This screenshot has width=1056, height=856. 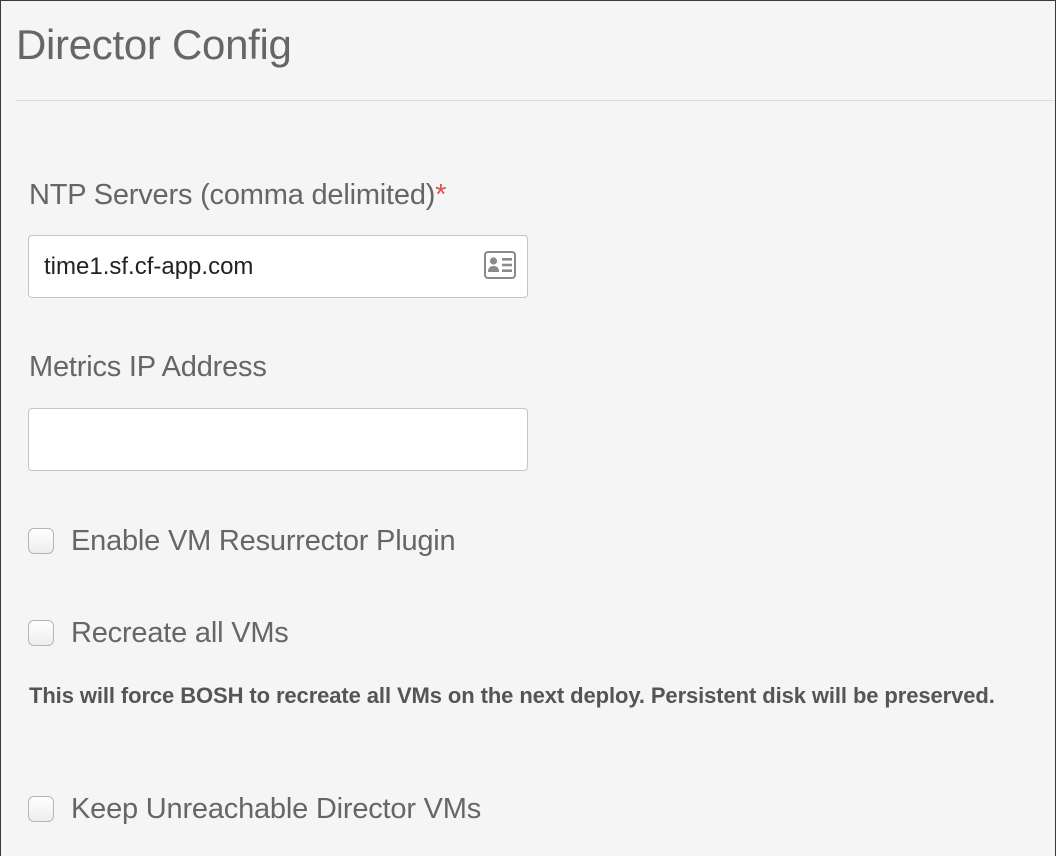 What do you see at coordinates (148, 367) in the screenshot?
I see `metrics-ip-label: Metrics IP Address` at bounding box center [148, 367].